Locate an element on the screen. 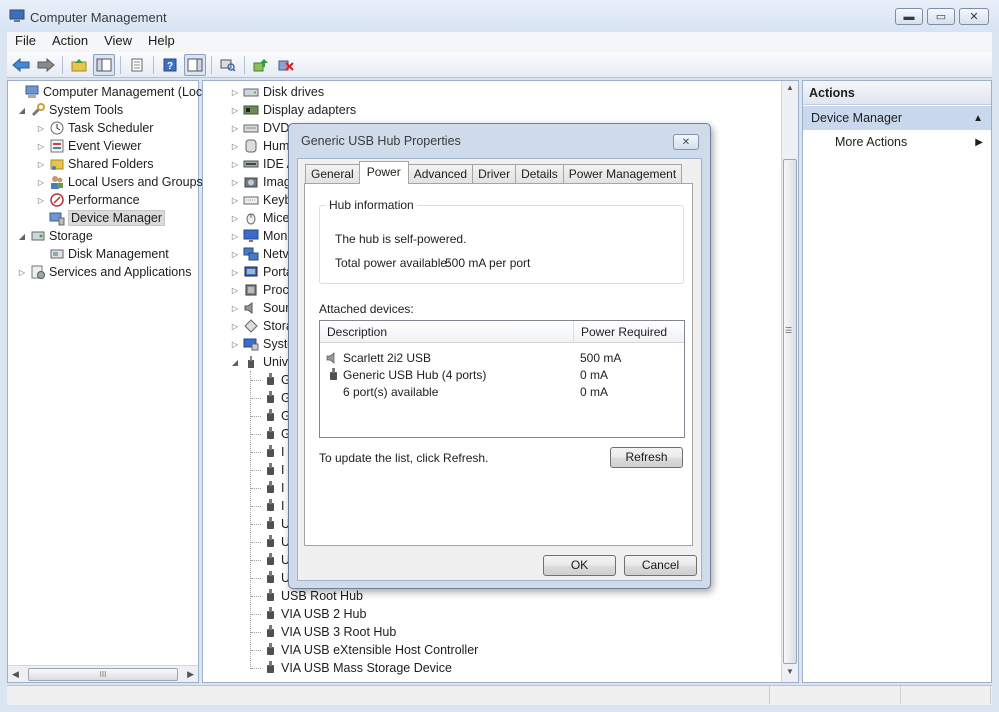 The image size is (999, 712). tab-details: Details is located at coordinates (539, 174).